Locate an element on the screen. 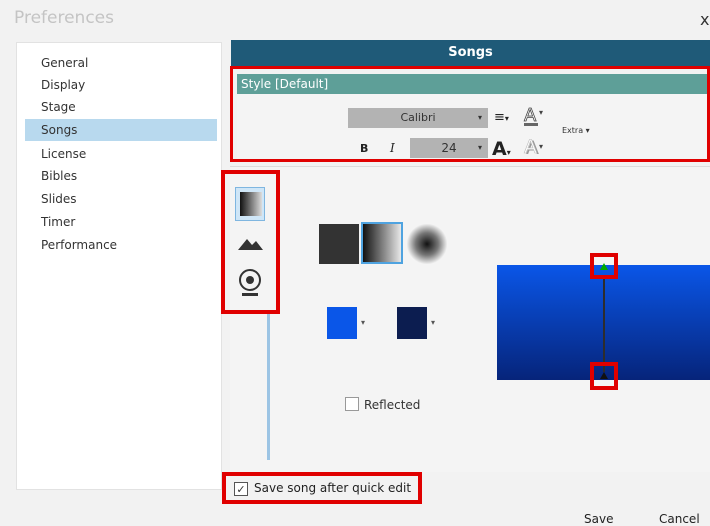  panel-header: Songs is located at coordinates (470, 53).